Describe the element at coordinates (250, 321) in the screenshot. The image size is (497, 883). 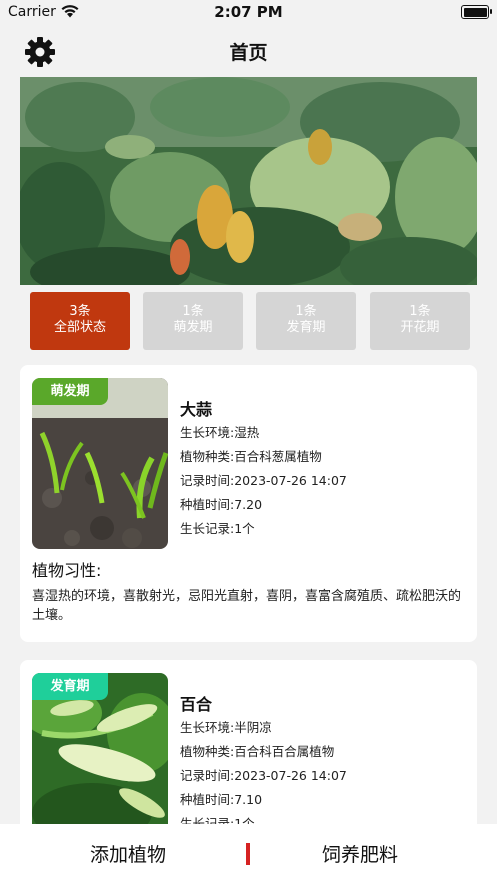
I see `status-filter-tabs: 3条 全部状态 1条 萌发期 1条 发育期 1条 开花期` at that location.